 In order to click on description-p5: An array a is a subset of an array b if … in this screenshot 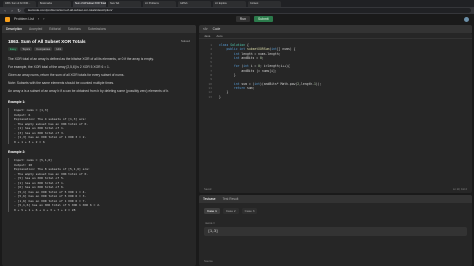, I will do `click(89, 91)`.